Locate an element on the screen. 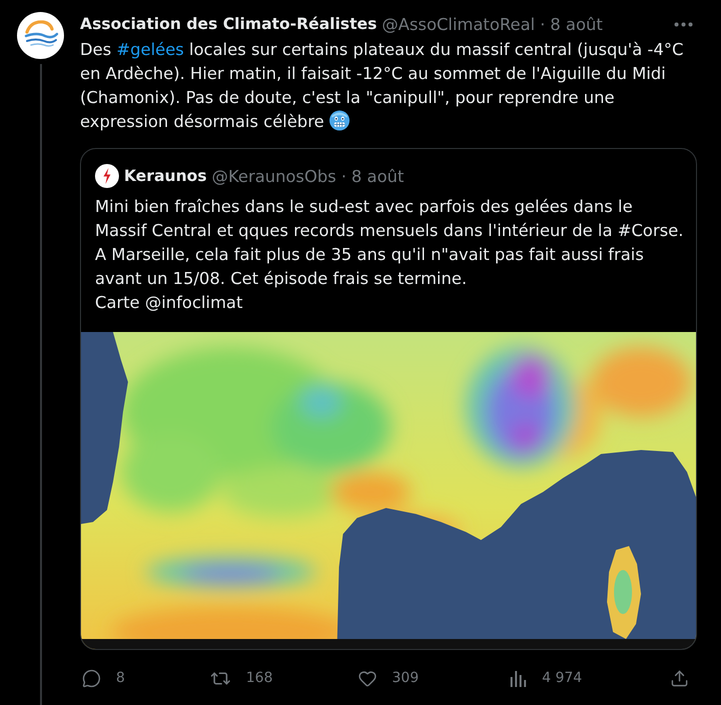 This screenshot has width=721, height=705. tweet-text: Des #gelées locales sur certains plateaux du massif central (jusqu'à -4°C en Ardèche). Hier matin, il faisait -12°C au sommet de l'Aiguille du Midi (Chamonix). Pas de doute, c'est la "canipull", pour reprendre une expression désormais célèbre is located at coordinates (382, 86).